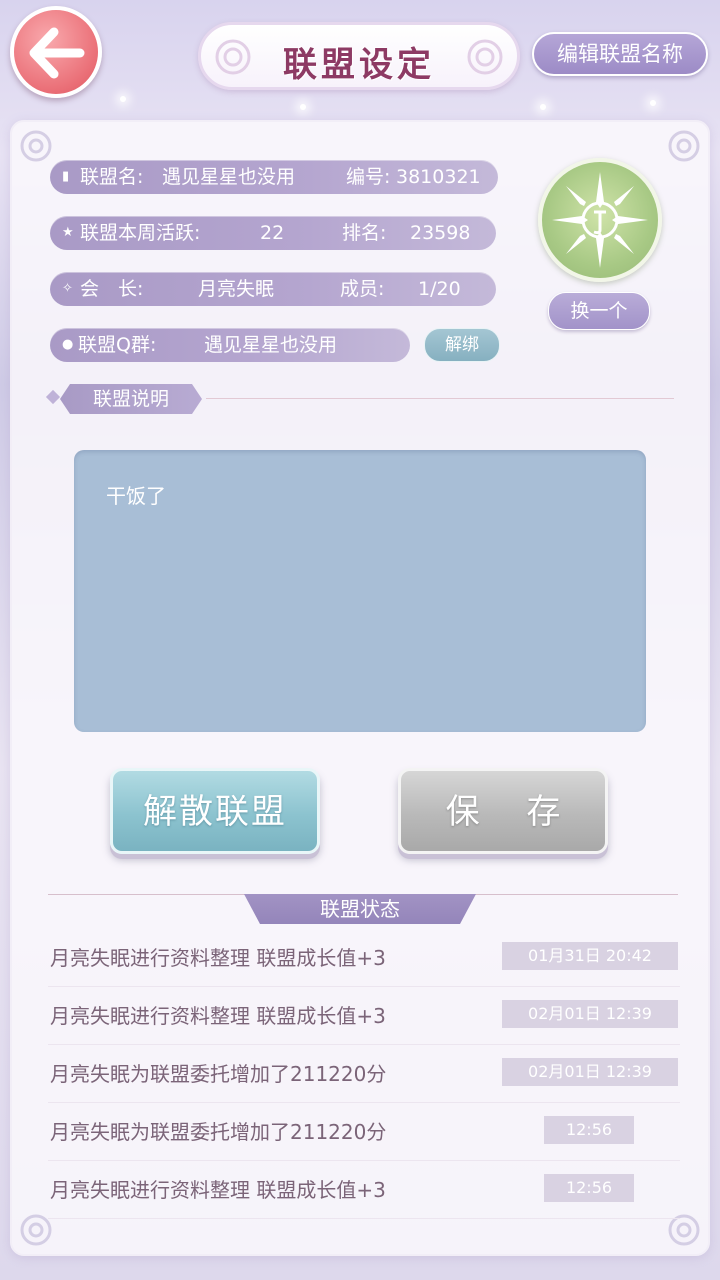 Image resolution: width=720 pixels, height=1280 pixels. What do you see at coordinates (364, 233) in the screenshot?
I see `rank-label: 排名:` at bounding box center [364, 233].